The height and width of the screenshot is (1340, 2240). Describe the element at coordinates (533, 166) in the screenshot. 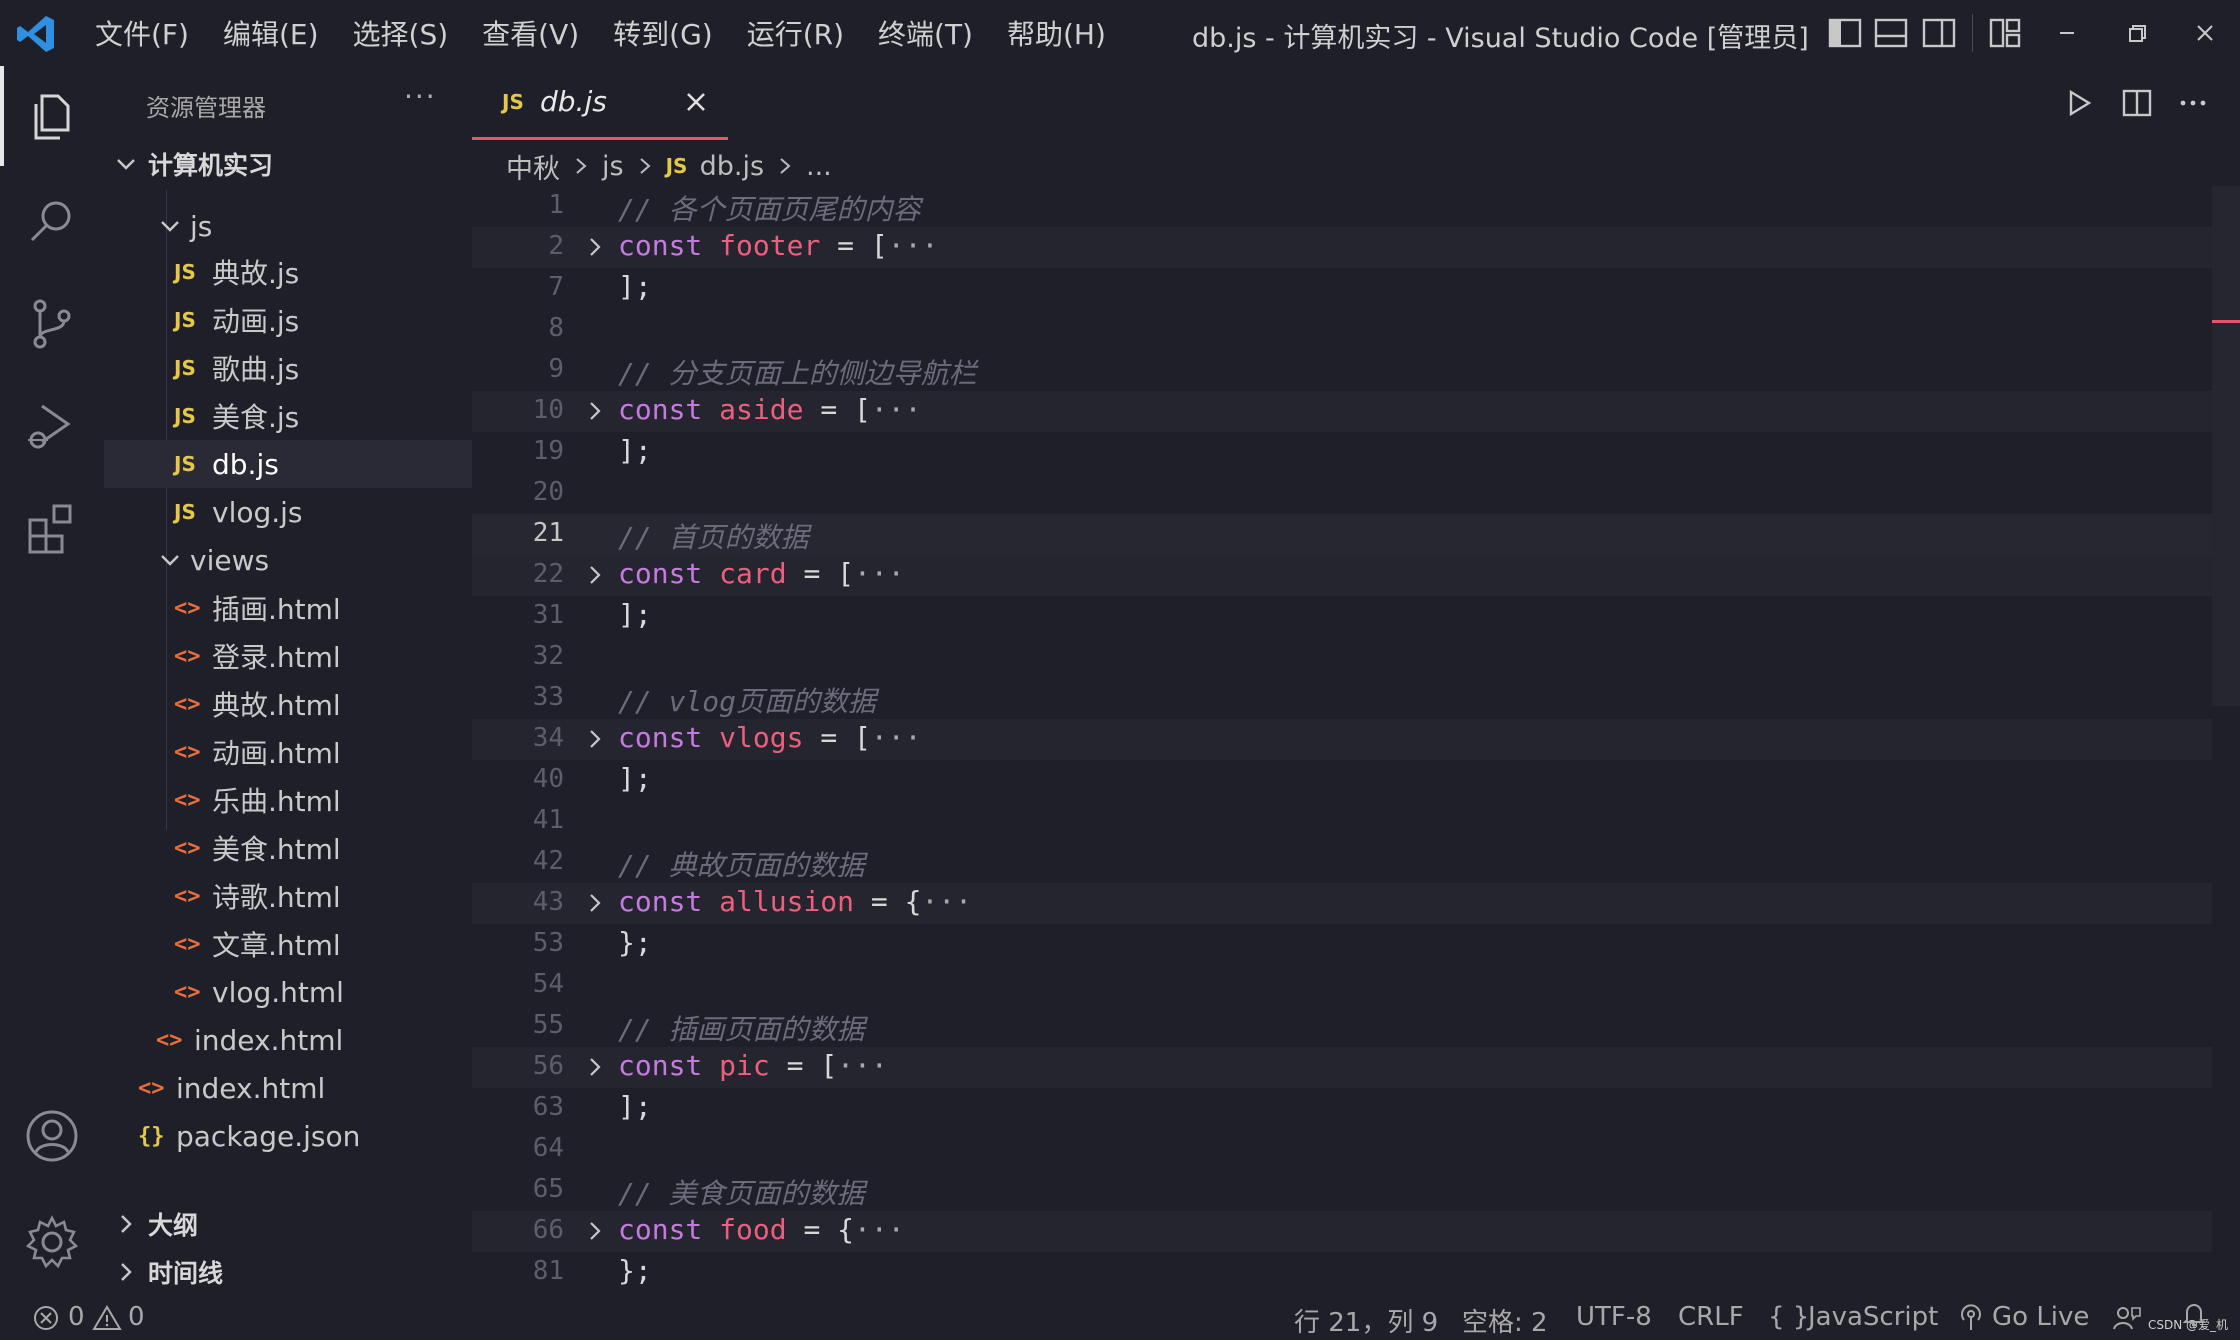

I see `breadcrumb-item: 中秋` at that location.